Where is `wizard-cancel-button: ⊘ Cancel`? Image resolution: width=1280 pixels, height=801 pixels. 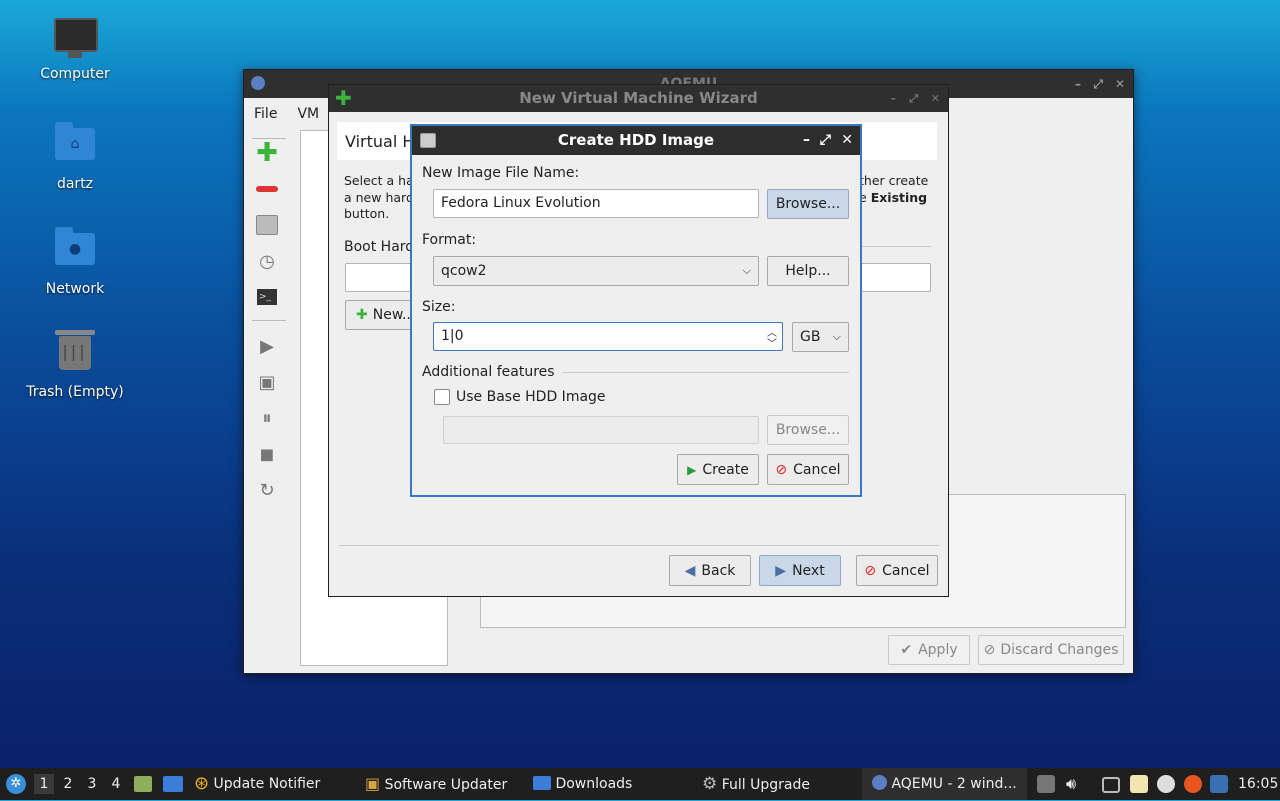 wizard-cancel-button: ⊘ Cancel is located at coordinates (897, 570).